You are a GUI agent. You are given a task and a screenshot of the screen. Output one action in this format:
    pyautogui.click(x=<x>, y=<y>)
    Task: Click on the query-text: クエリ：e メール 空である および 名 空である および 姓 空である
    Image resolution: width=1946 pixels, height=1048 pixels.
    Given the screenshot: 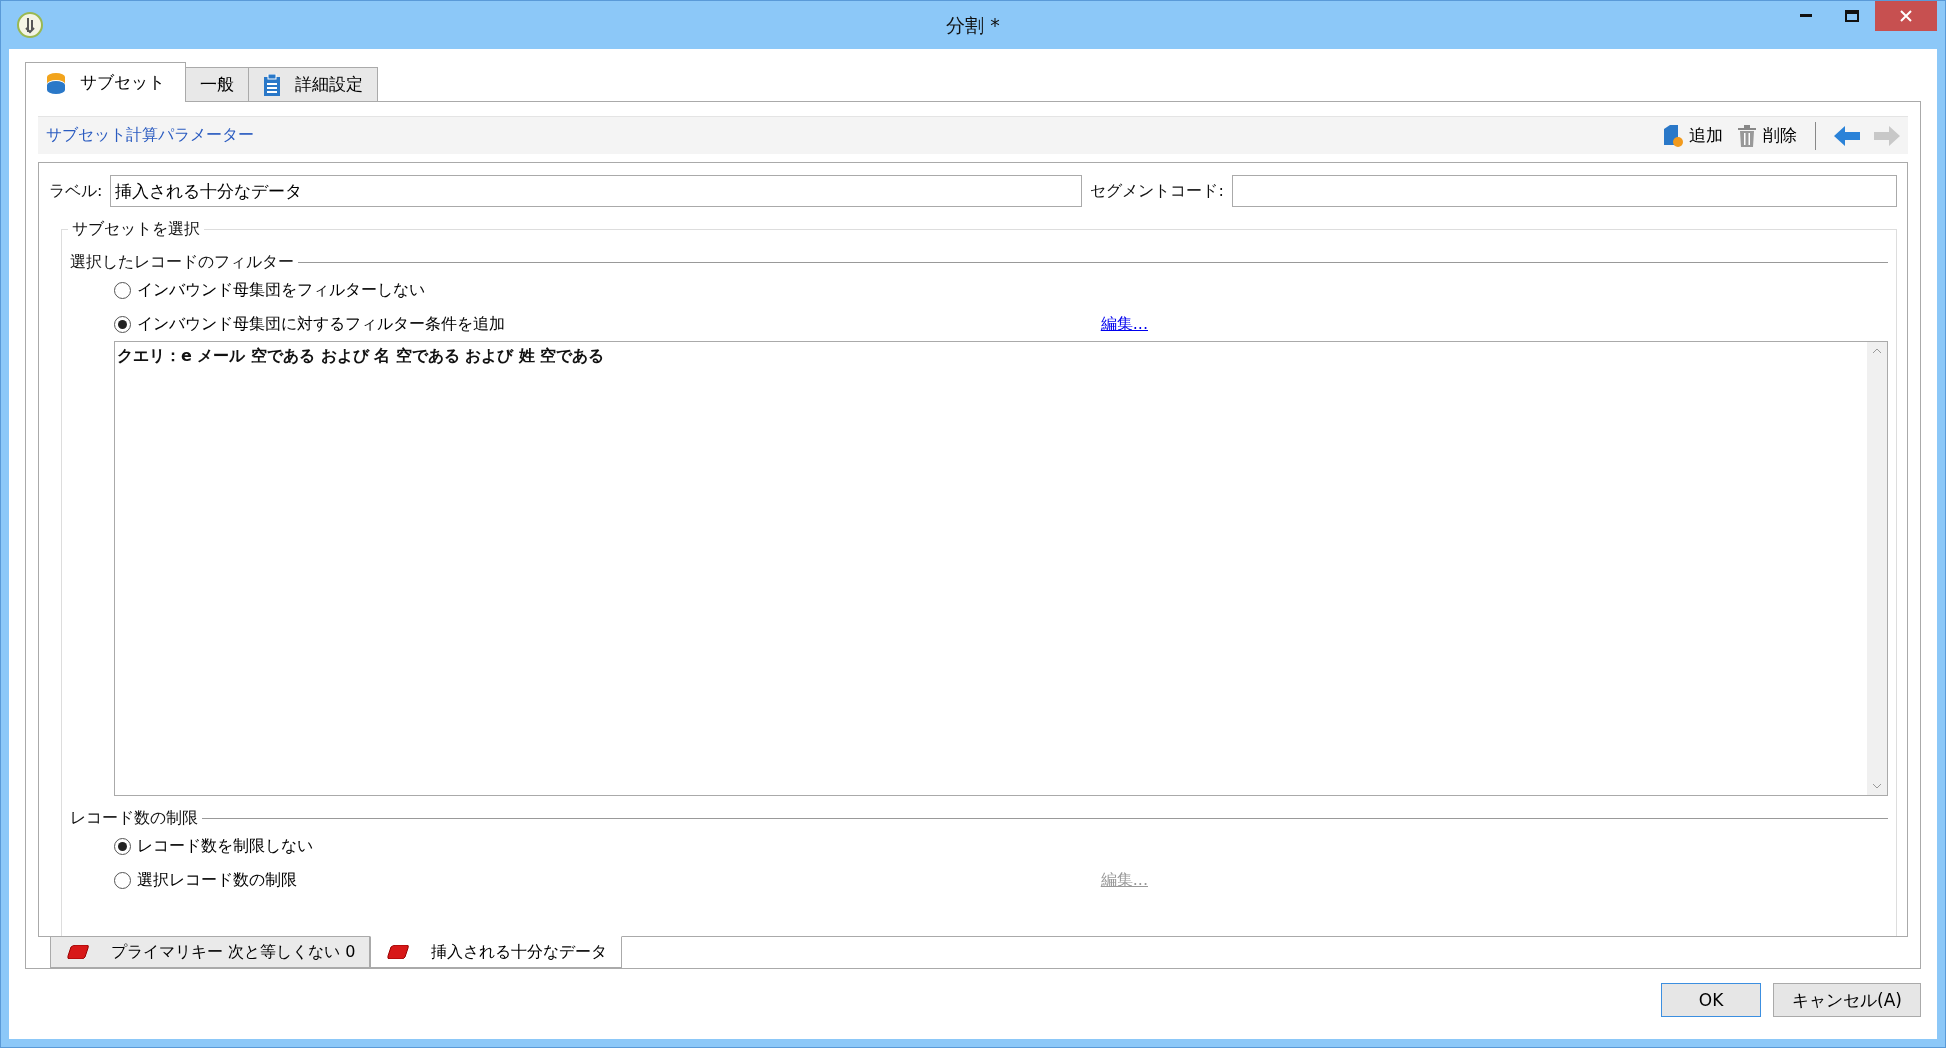 What is the action you would take?
    pyautogui.click(x=361, y=356)
    